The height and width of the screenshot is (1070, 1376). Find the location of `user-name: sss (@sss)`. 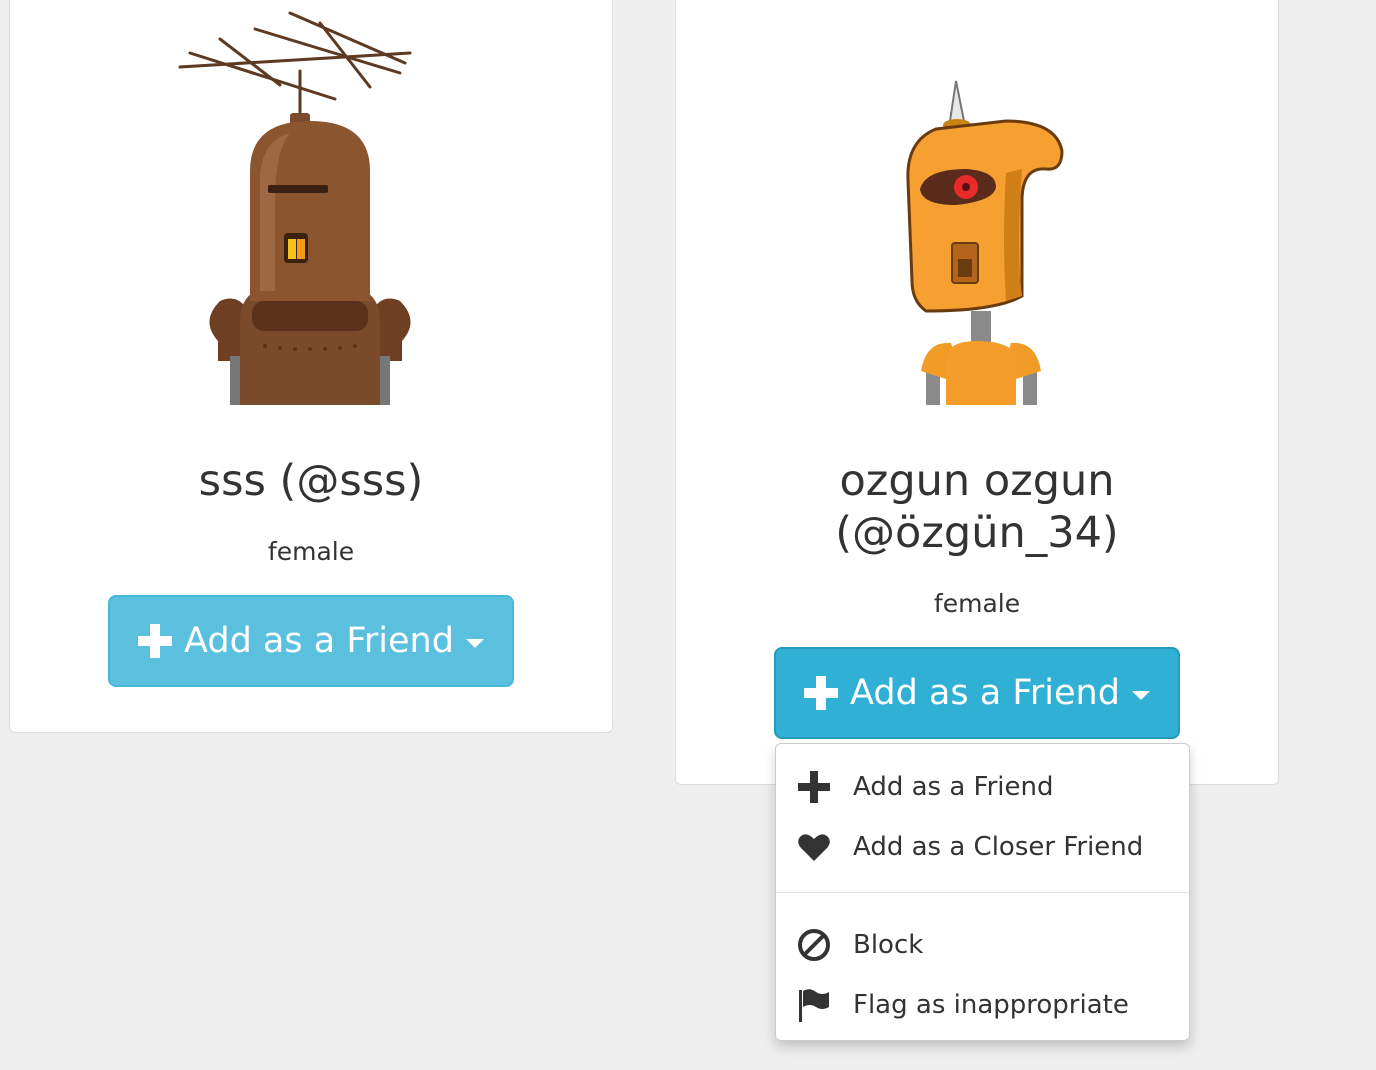

user-name: sss (@sss) is located at coordinates (311, 481).